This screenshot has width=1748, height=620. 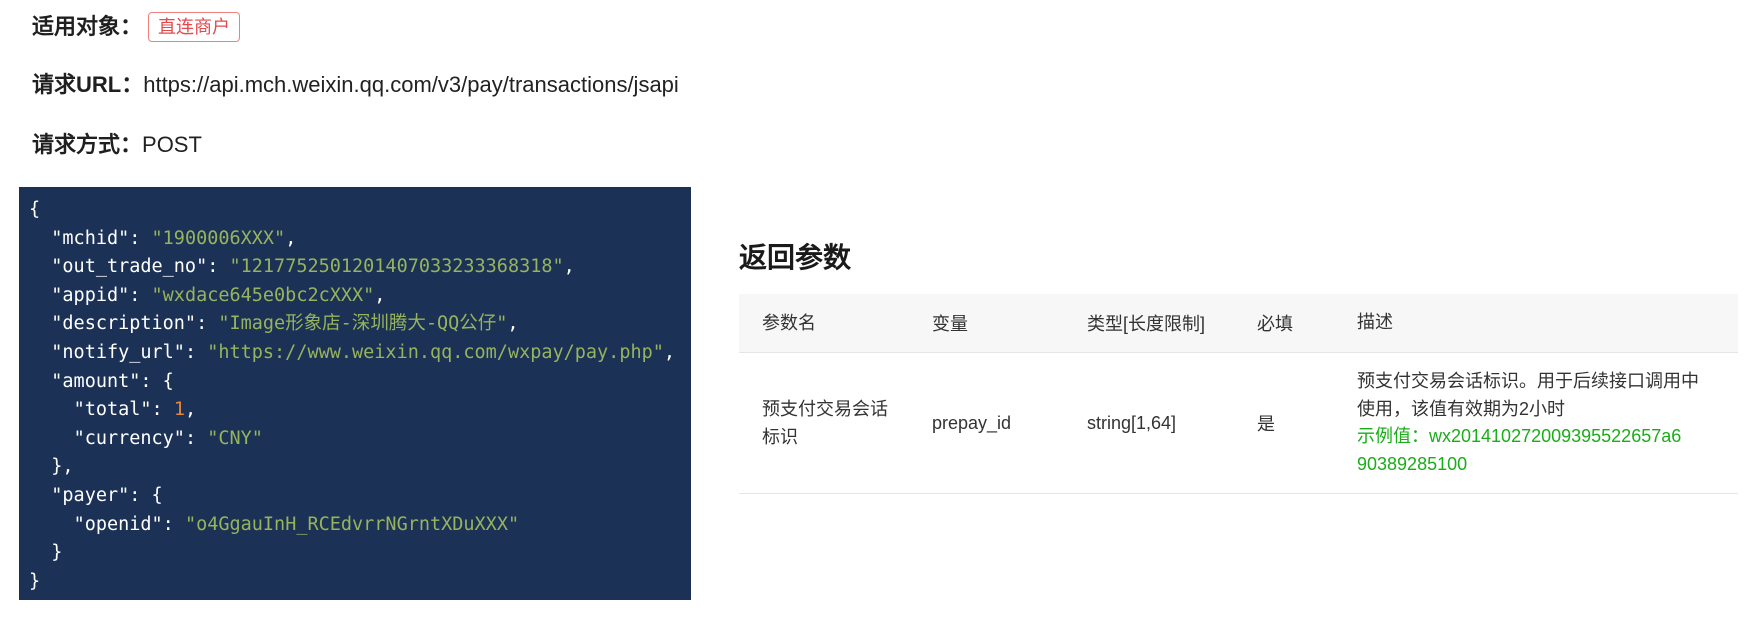 I want to click on code-key: "description", so click(x=124, y=324).